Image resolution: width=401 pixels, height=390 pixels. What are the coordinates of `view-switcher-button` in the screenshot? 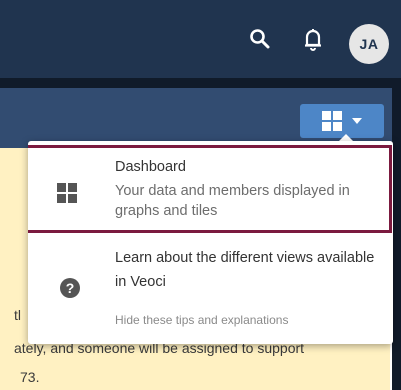 It's located at (342, 121).